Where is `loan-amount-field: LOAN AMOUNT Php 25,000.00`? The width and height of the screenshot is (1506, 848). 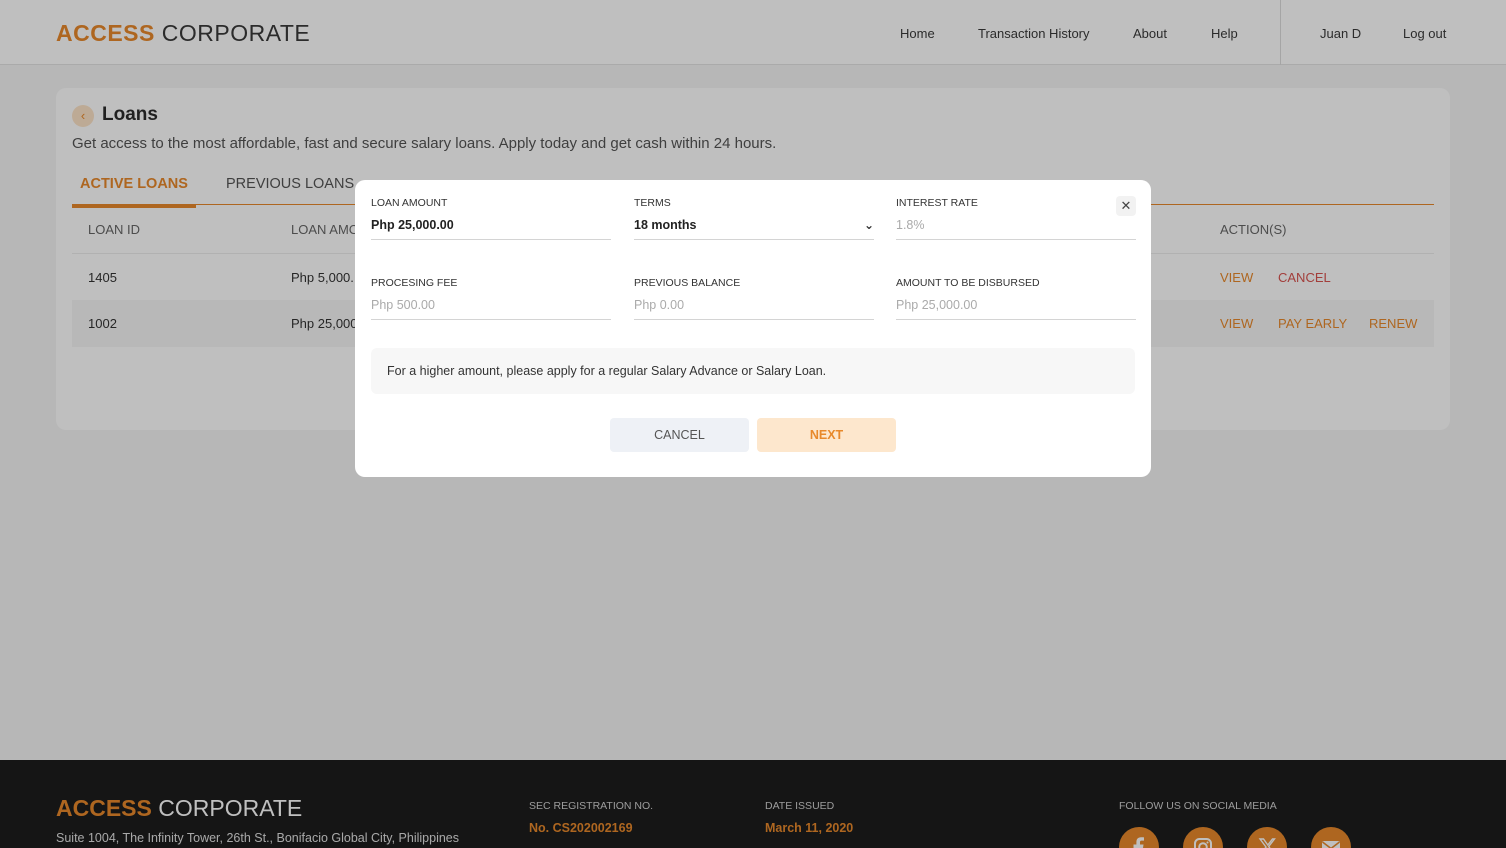 loan-amount-field: LOAN AMOUNT Php 25,000.00 is located at coordinates (491, 218).